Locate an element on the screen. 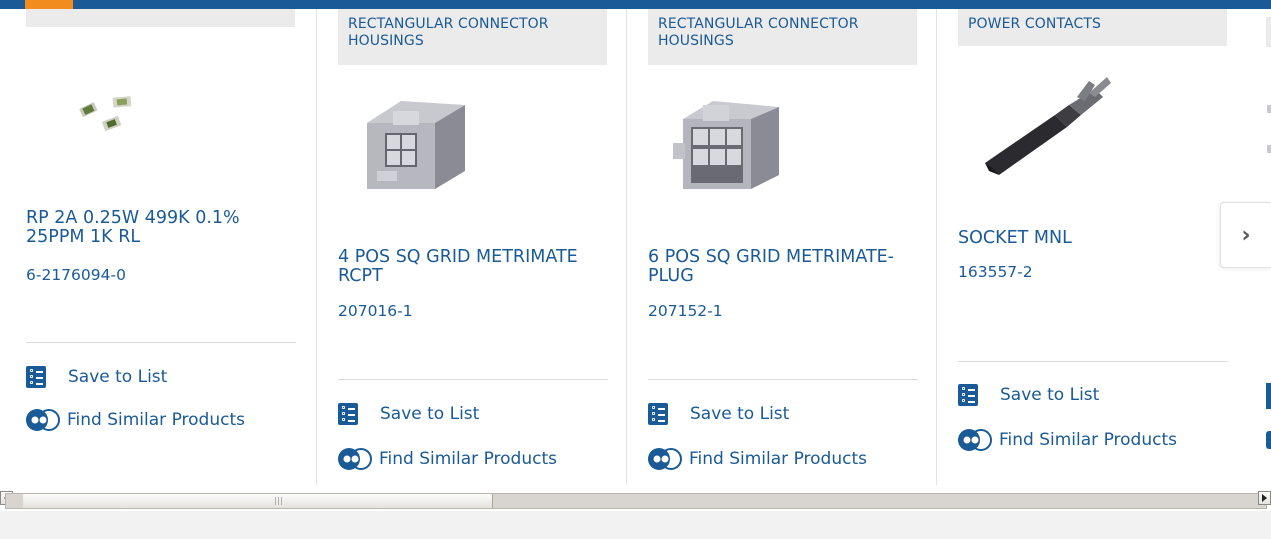 The height and width of the screenshot is (539, 1271). scrollbar-track is located at coordinates (636, 501).